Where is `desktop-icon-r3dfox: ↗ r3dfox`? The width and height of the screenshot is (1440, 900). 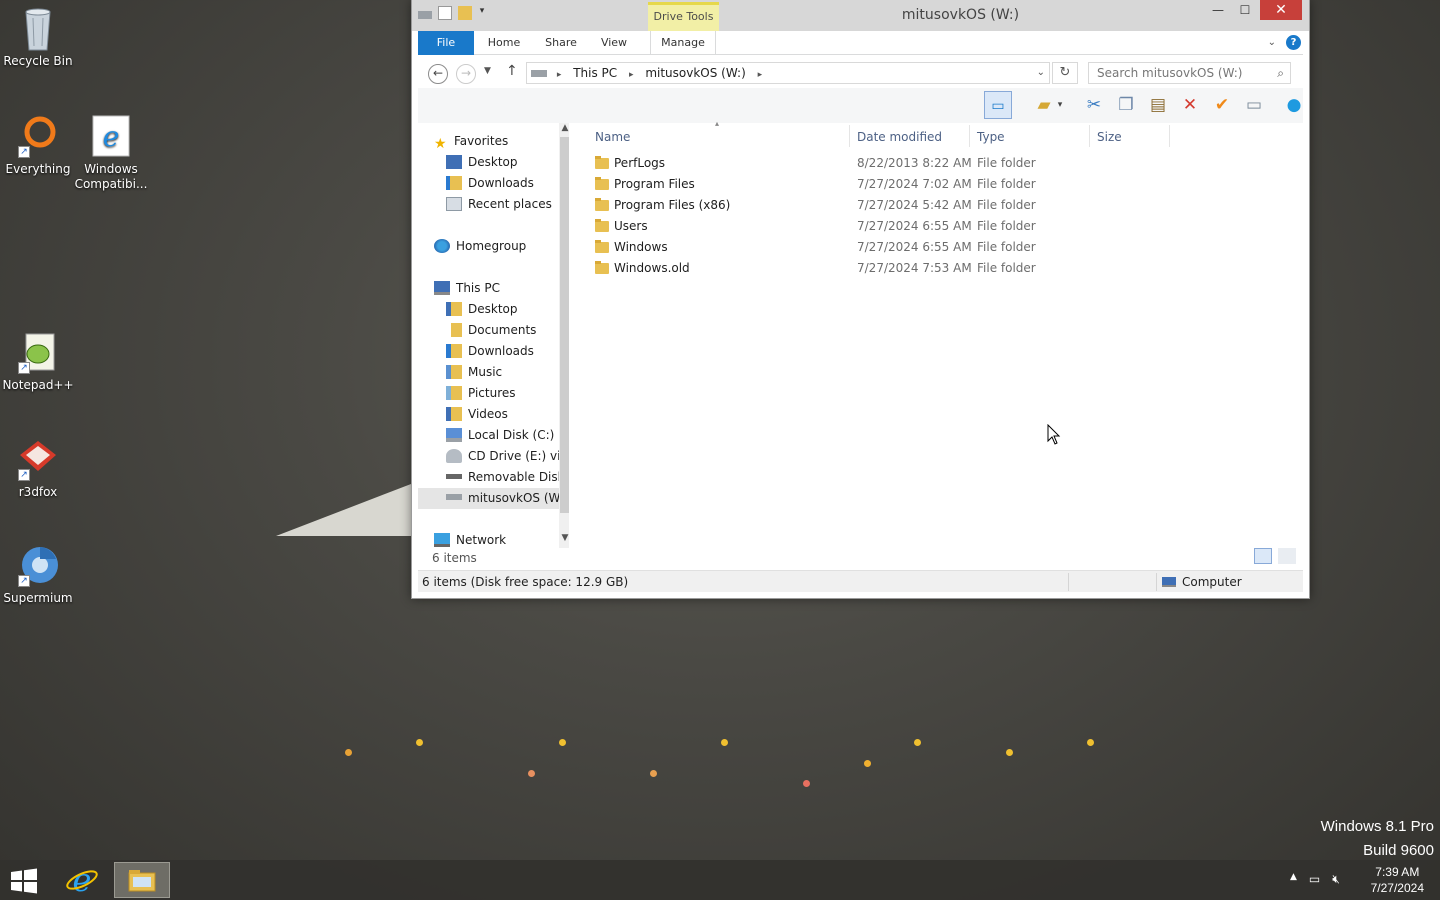
desktop-icon-r3dfox: ↗ r3dfox is located at coordinates (38, 468).